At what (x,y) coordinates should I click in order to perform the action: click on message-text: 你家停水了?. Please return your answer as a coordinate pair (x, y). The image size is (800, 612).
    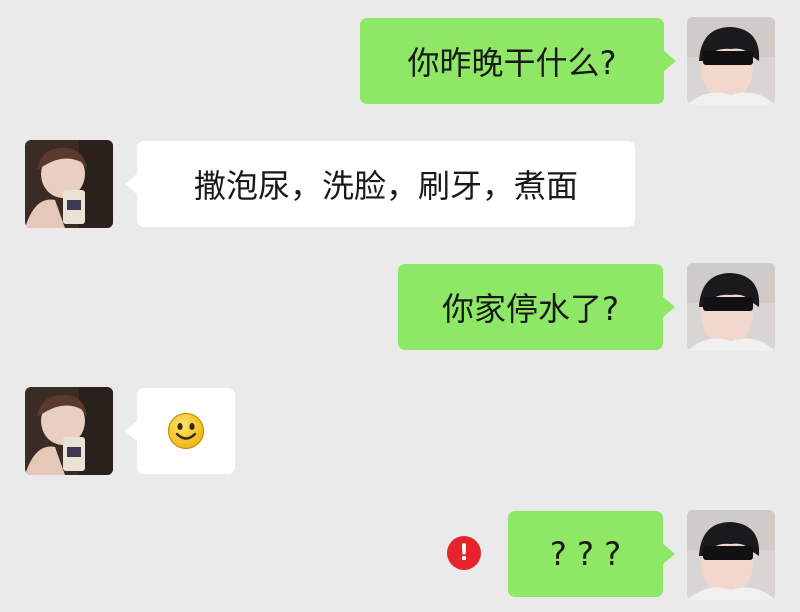
    Looking at the image, I should click on (530, 309).